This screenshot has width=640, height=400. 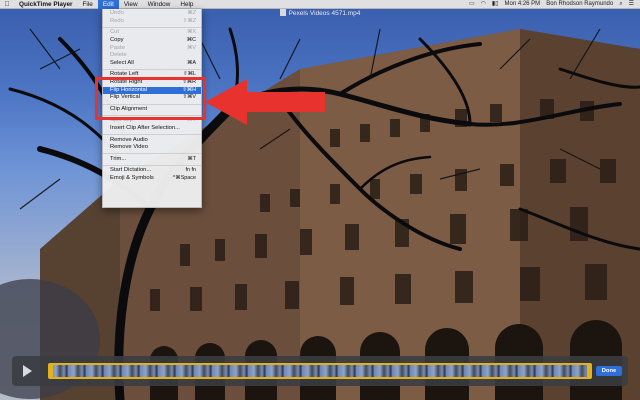 What do you see at coordinates (118, 55) in the screenshot?
I see `menu-item-label: Delete` at bounding box center [118, 55].